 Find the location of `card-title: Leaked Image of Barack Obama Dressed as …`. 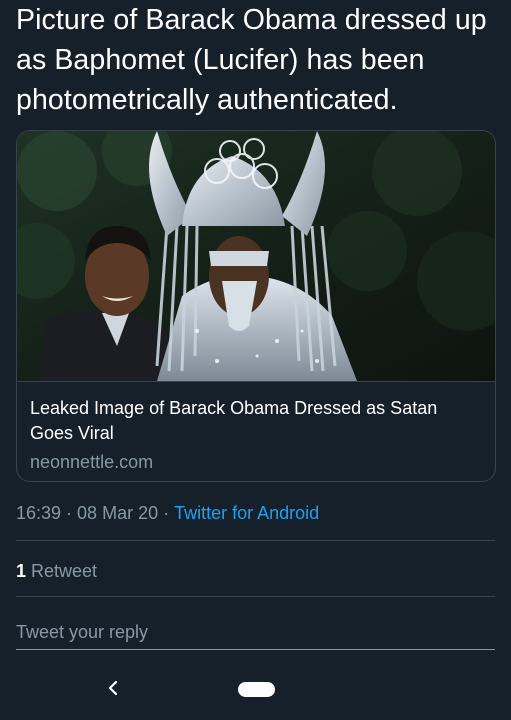

card-title: Leaked Image of Barack Obama Dressed as … is located at coordinates (234, 420).